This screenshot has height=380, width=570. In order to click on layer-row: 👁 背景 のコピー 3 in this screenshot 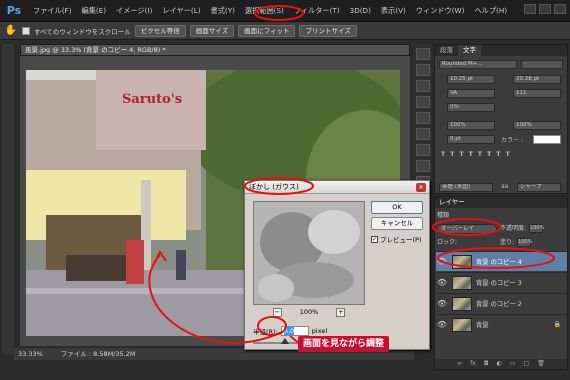, I will do `click(501, 282)`.